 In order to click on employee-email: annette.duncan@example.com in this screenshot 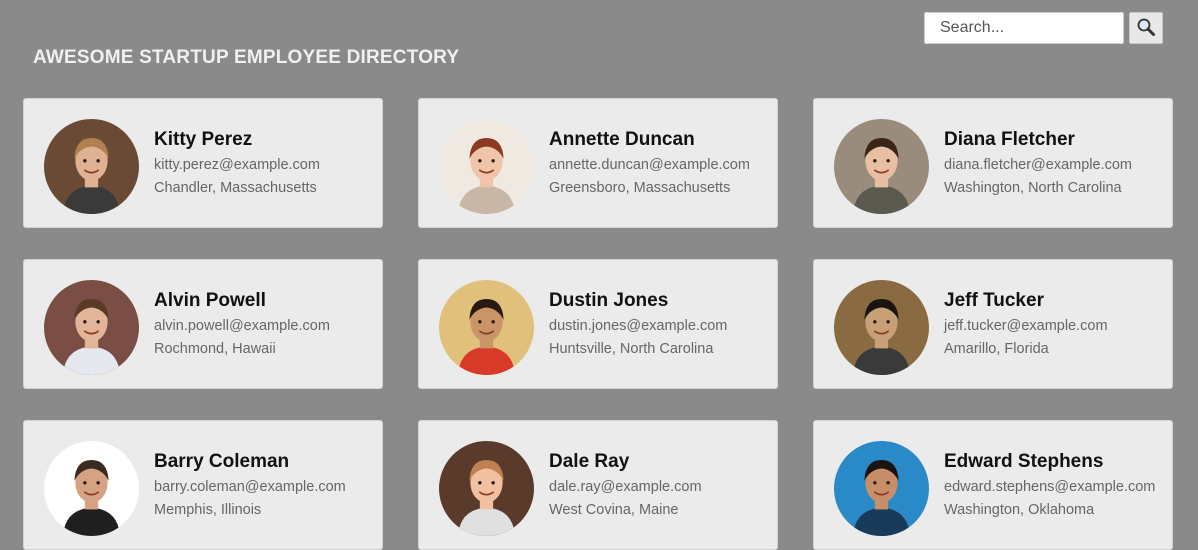, I will do `click(649, 165)`.